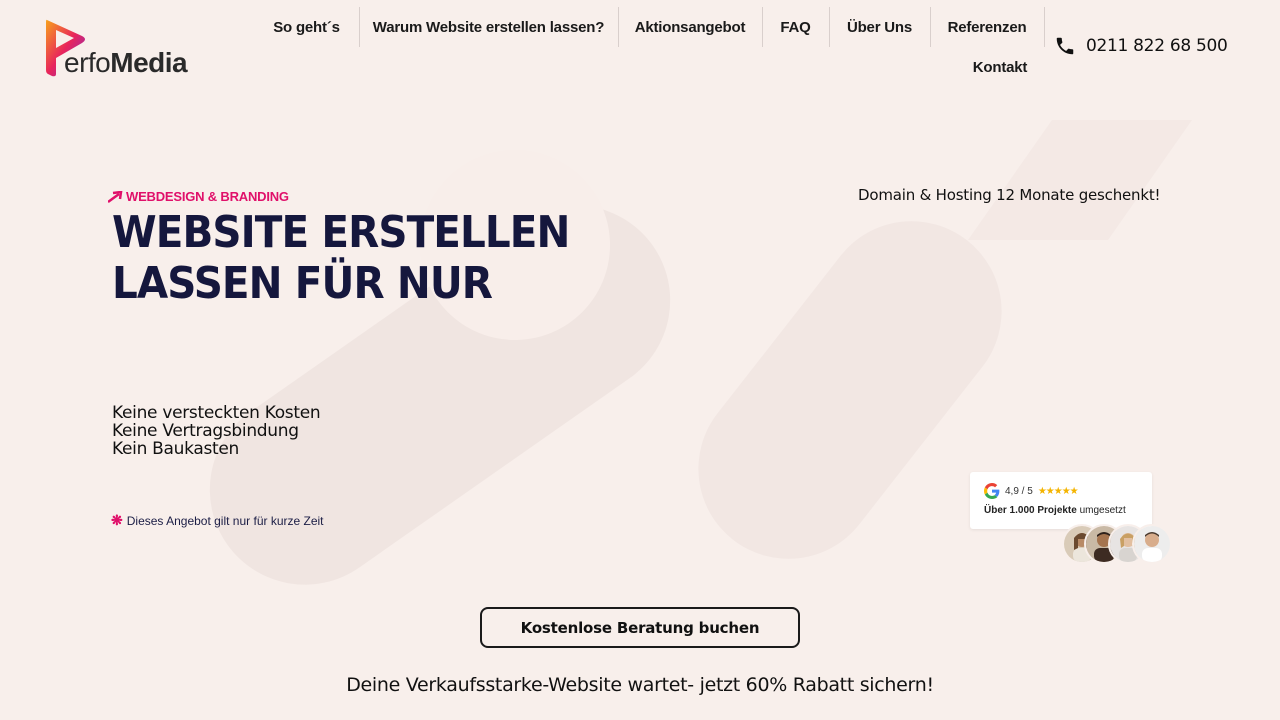 This screenshot has width=1280, height=720. What do you see at coordinates (987, 27) in the screenshot?
I see `nav-item-referenzen: Referenzen` at bounding box center [987, 27].